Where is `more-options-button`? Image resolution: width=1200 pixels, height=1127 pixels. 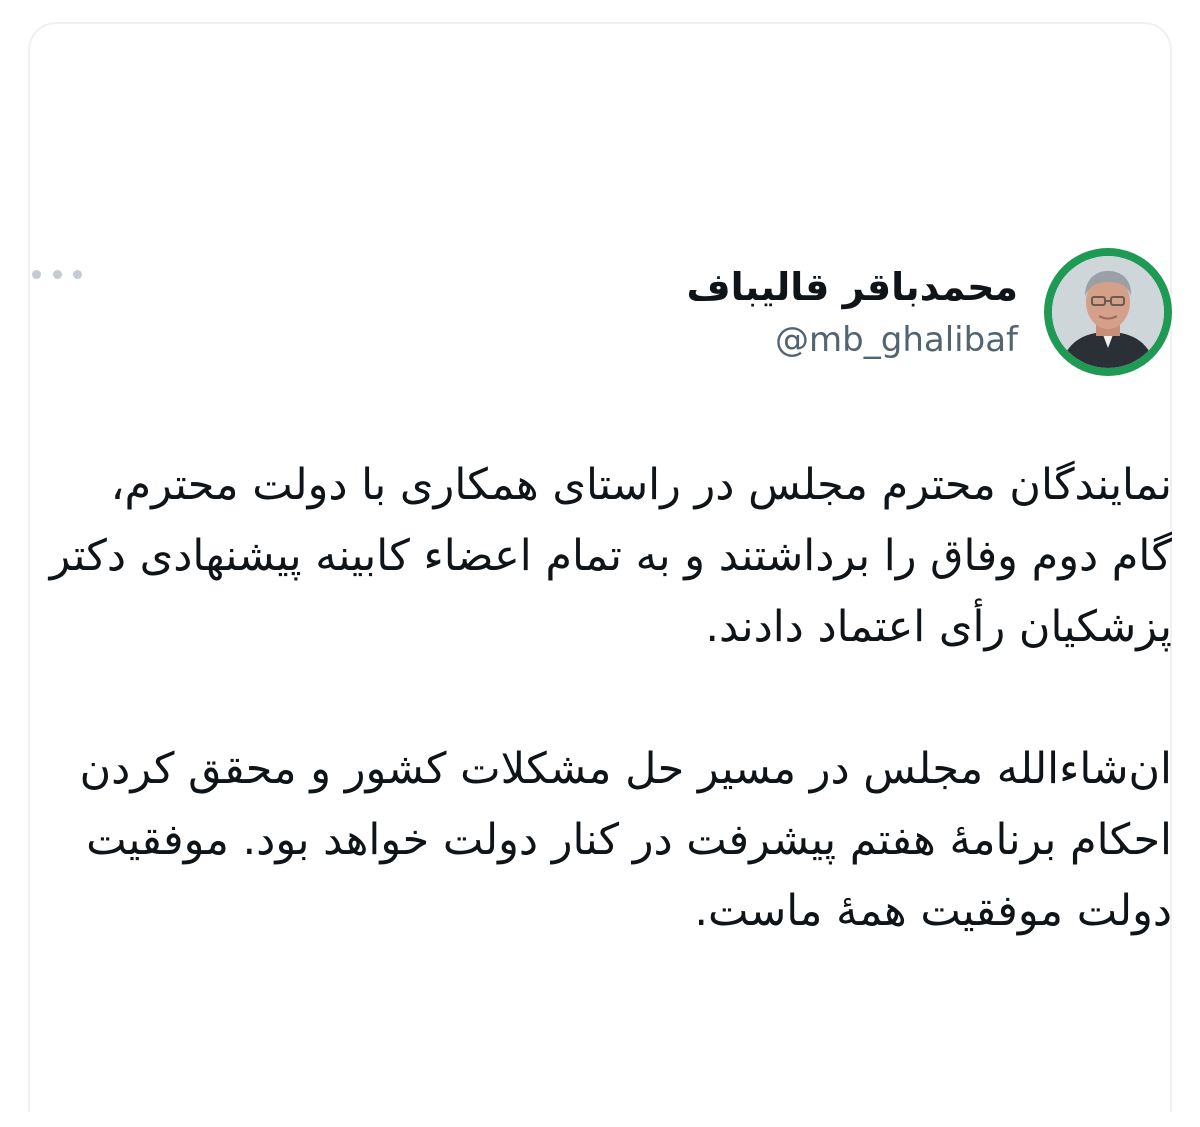 more-options-button is located at coordinates (57, 274).